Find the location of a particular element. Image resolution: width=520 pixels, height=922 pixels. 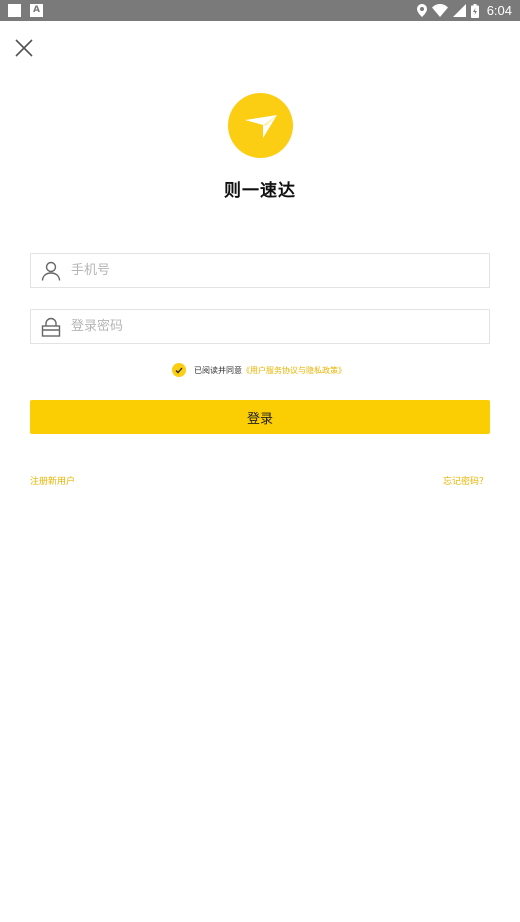

login-button: 登录 is located at coordinates (260, 417).